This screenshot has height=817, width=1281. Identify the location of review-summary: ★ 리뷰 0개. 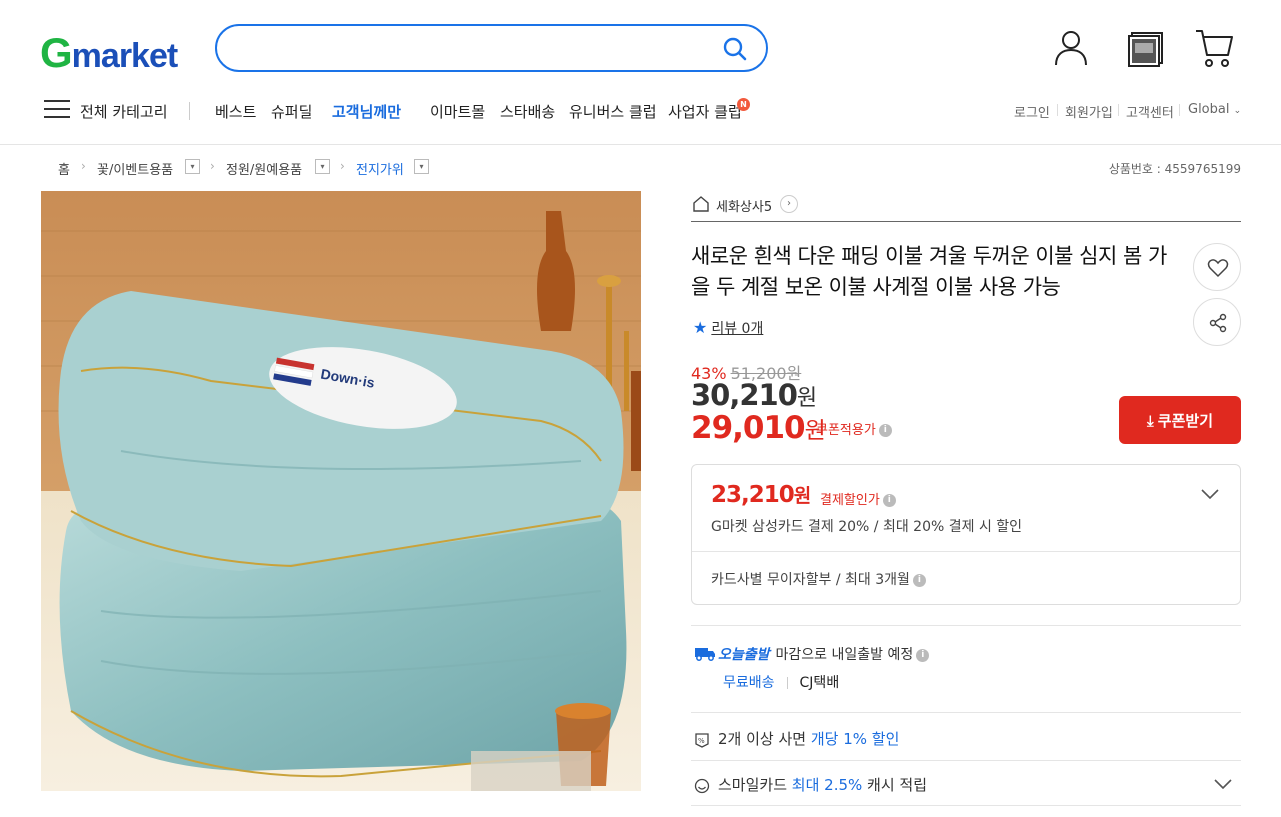
(728, 328).